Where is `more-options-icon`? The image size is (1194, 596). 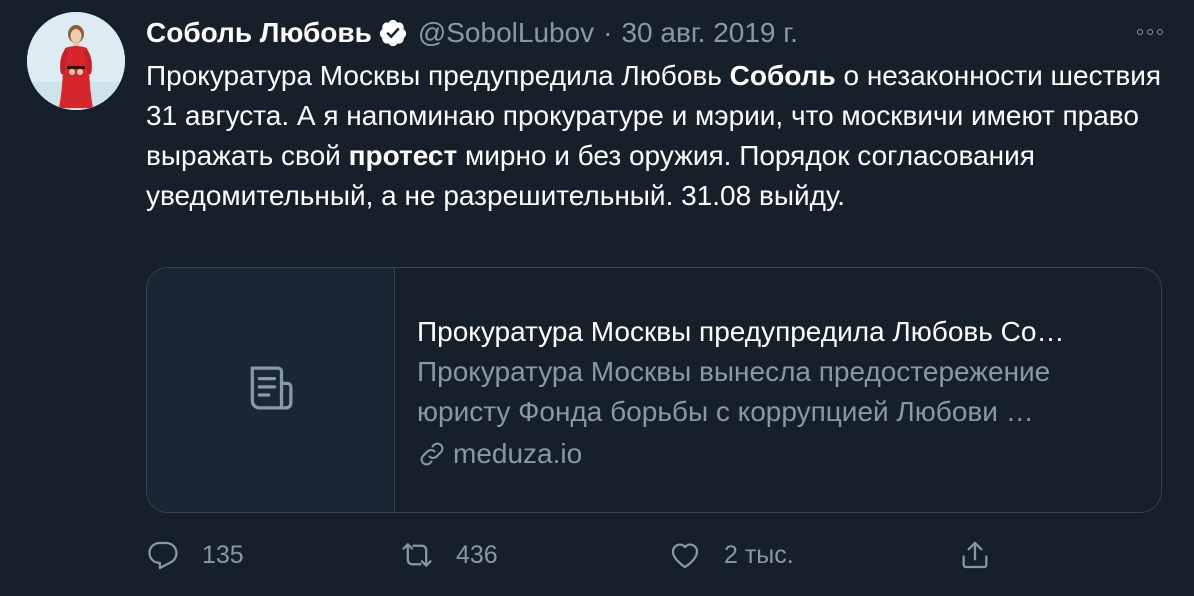 more-options-icon is located at coordinates (1150, 32).